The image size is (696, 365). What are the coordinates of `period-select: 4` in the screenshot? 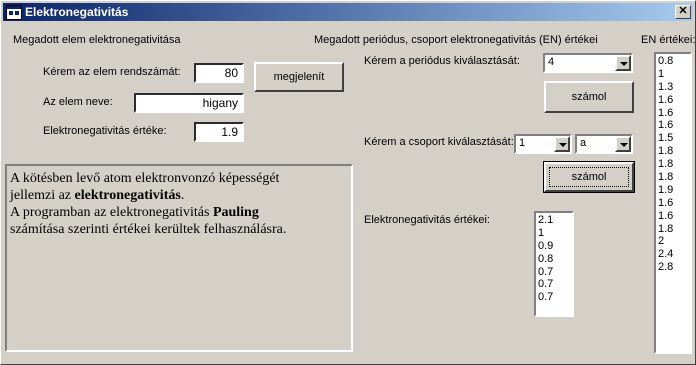 It's located at (588, 63).